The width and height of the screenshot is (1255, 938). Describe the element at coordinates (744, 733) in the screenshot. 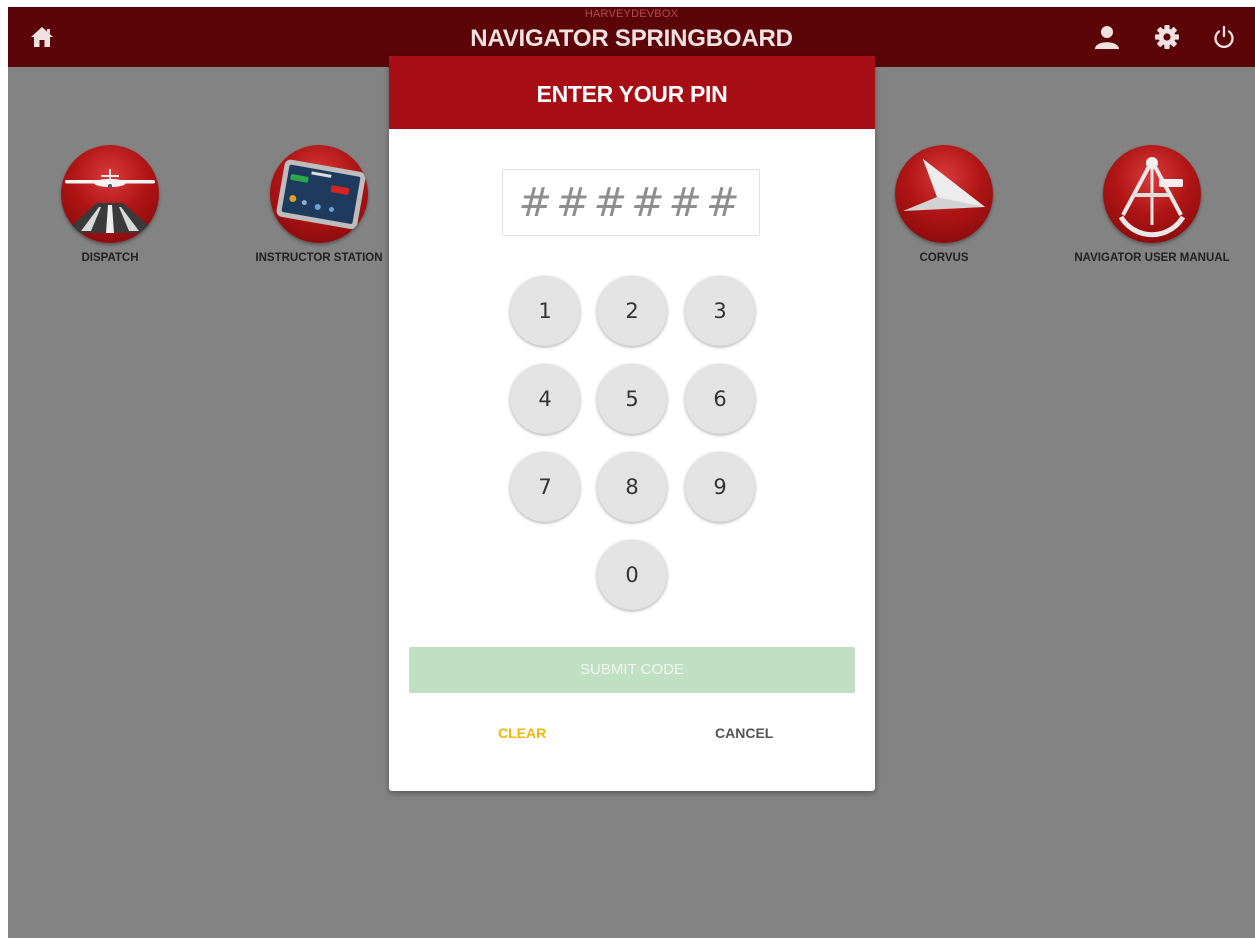

I see `cancel-button: CANCEL` at that location.